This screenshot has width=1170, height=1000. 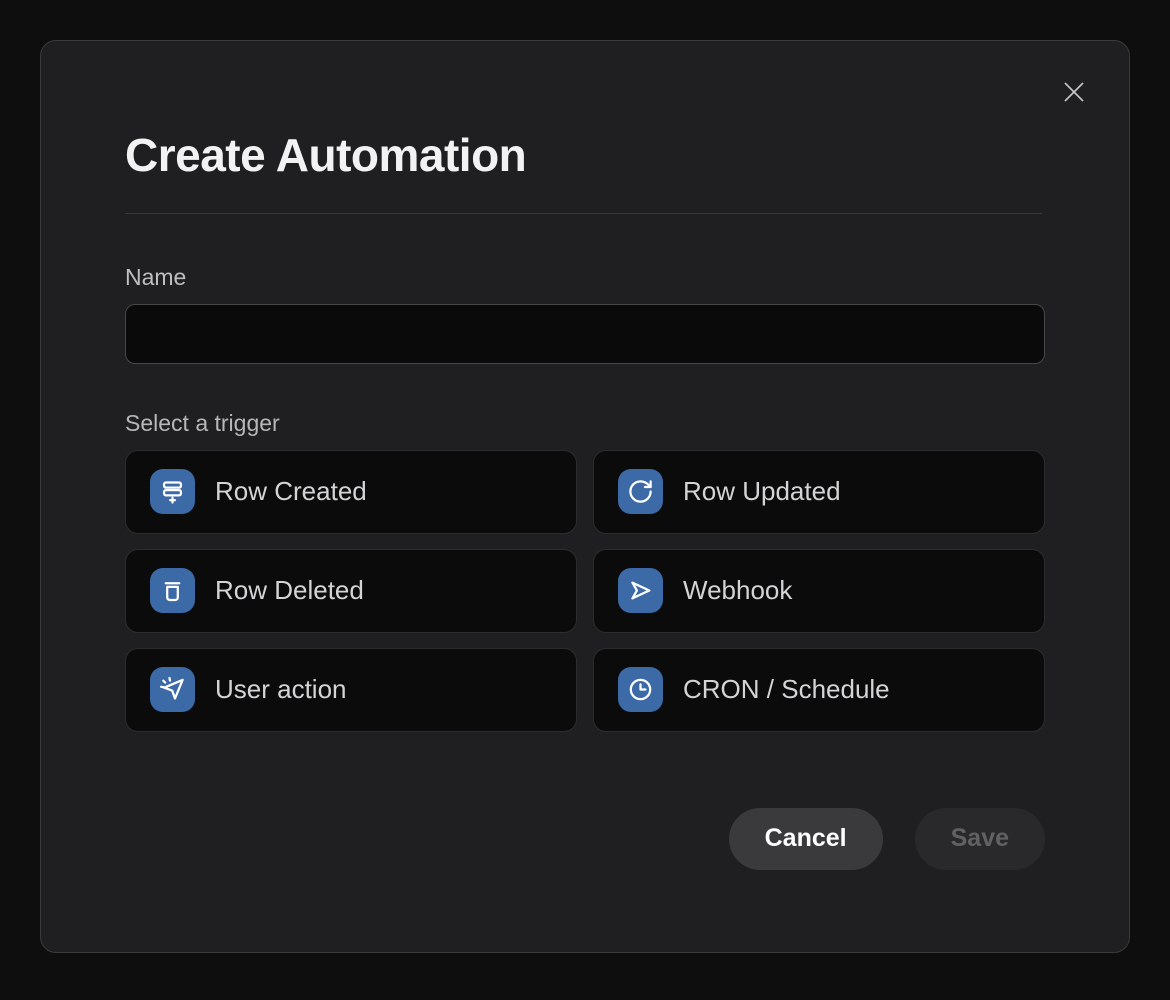 I want to click on trigger-label: Webhook, so click(x=738, y=590).